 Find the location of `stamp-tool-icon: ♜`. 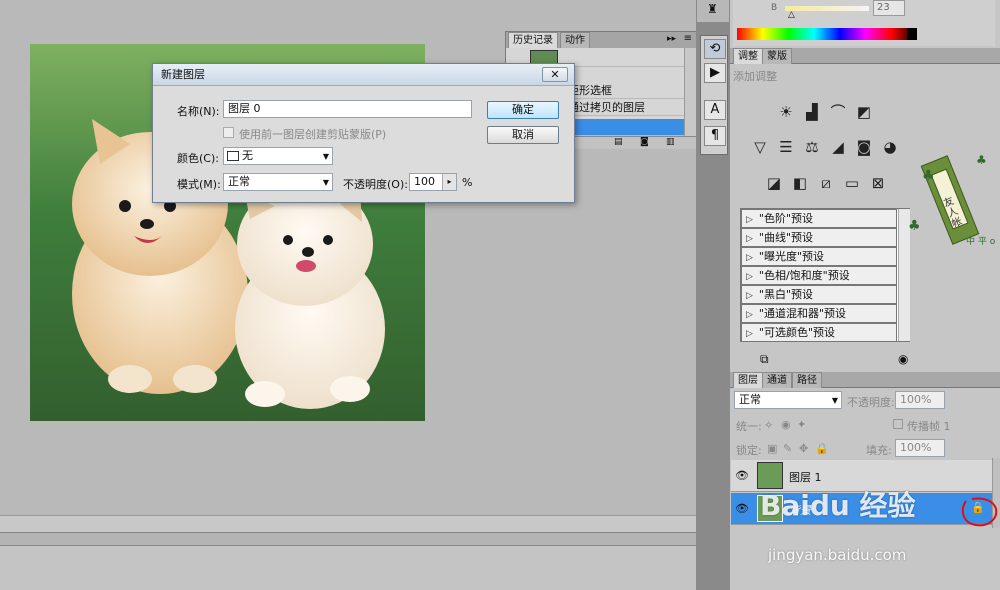

stamp-tool-icon: ♜ is located at coordinates (712, 9).